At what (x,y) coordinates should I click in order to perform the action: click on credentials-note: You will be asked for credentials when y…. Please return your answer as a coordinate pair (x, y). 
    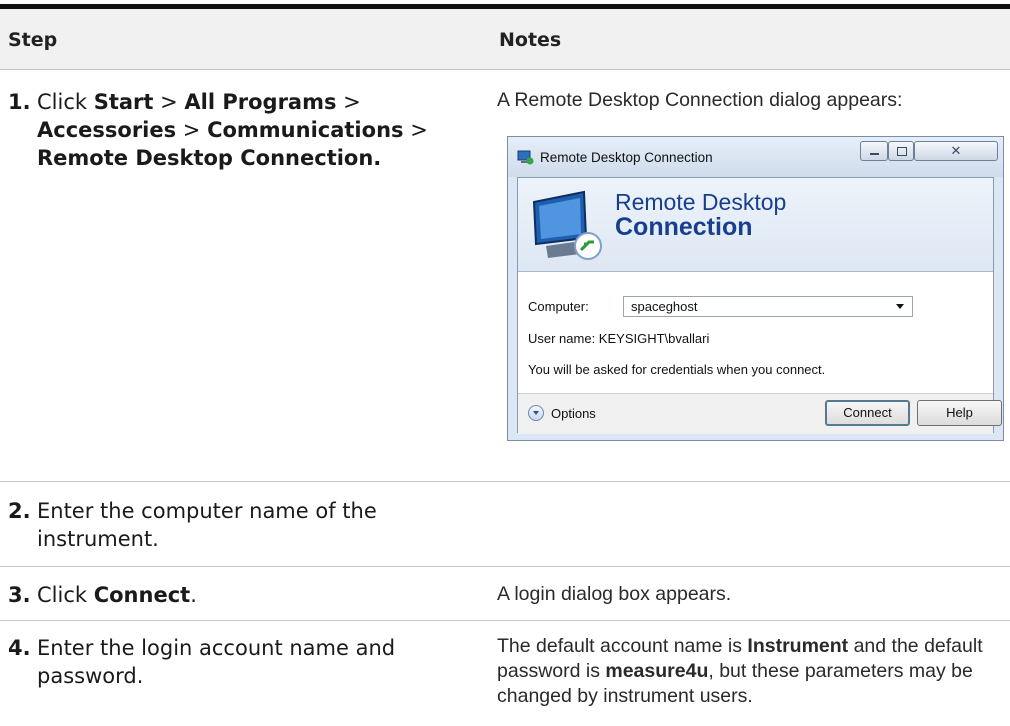
    Looking at the image, I should click on (677, 369).